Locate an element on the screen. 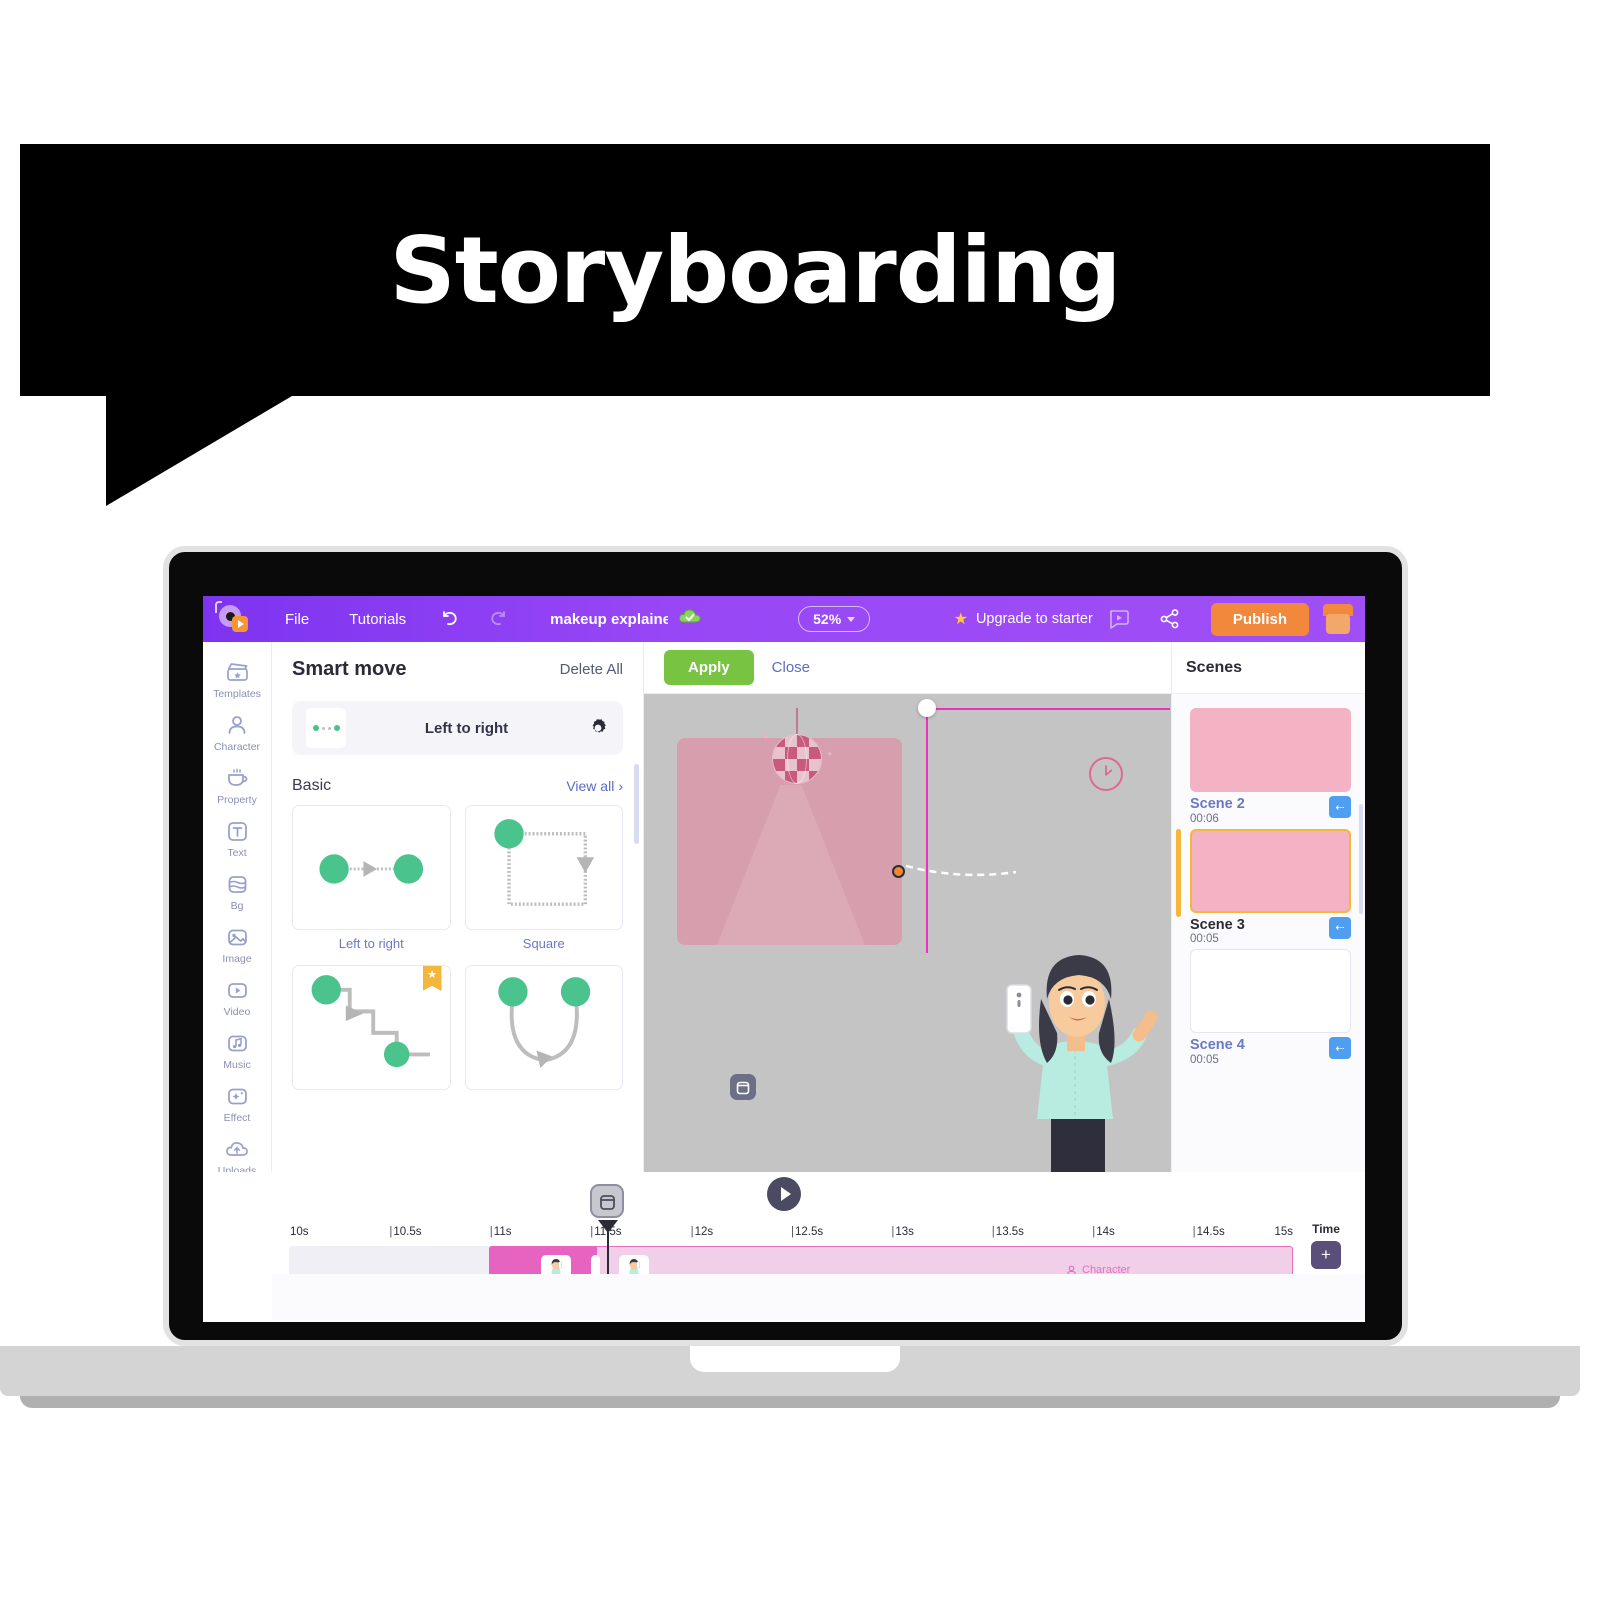 The image size is (1600, 1600). person-icon is located at coordinates (237, 725).